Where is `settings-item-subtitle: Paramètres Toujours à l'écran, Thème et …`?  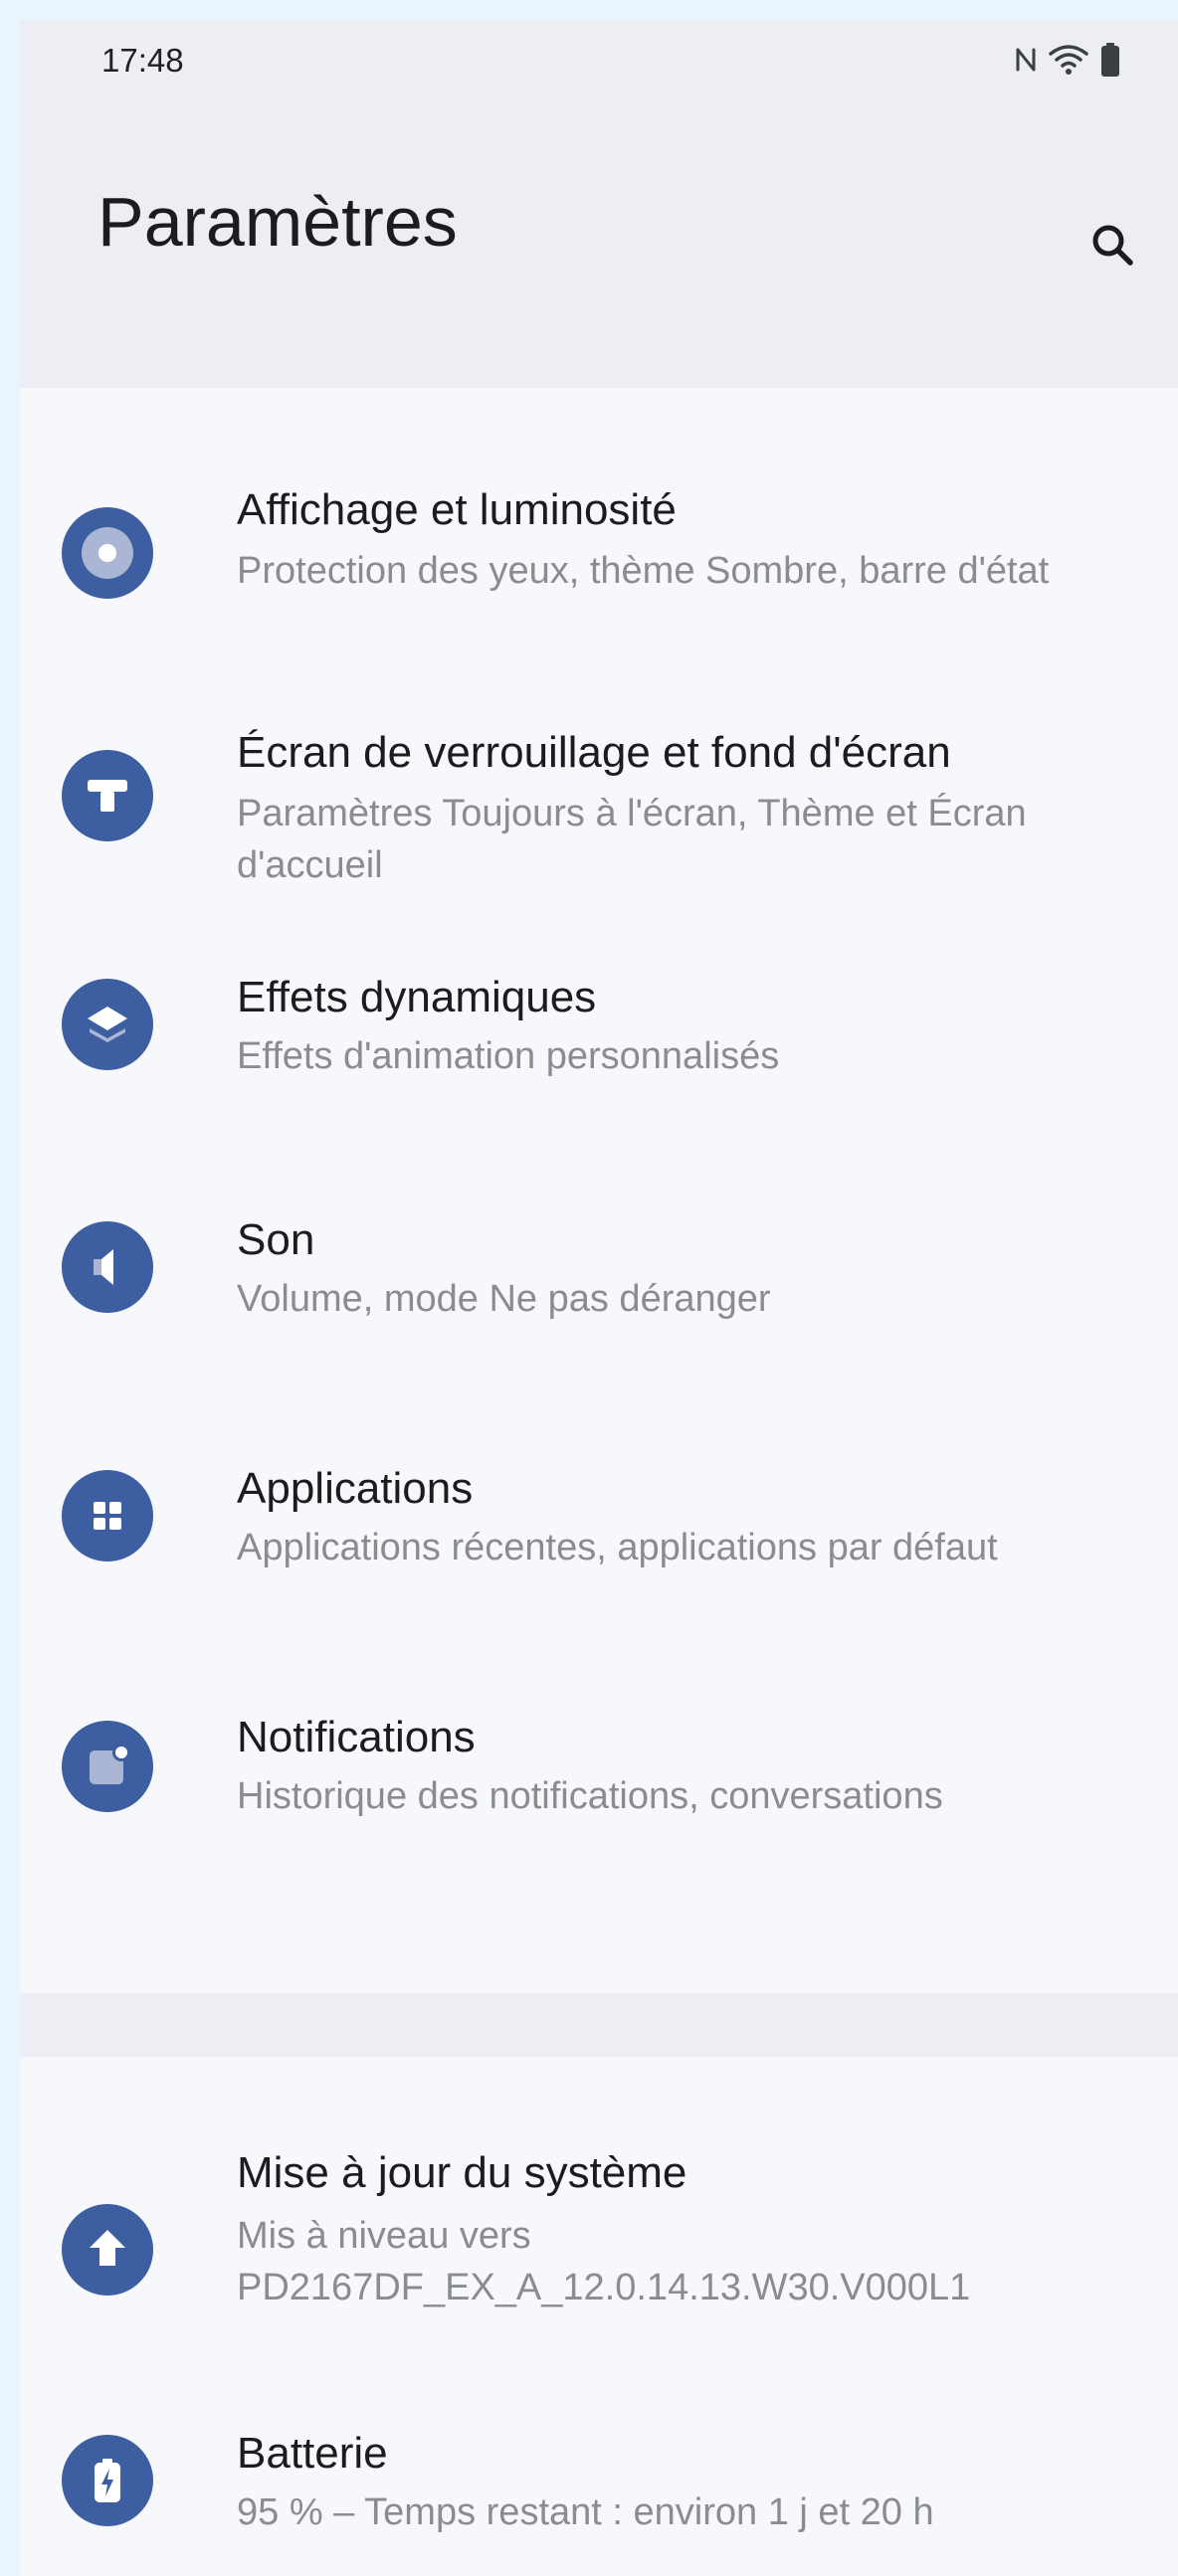 settings-item-subtitle: Paramètres Toujours à l'écran, Thème et … is located at coordinates (632, 839).